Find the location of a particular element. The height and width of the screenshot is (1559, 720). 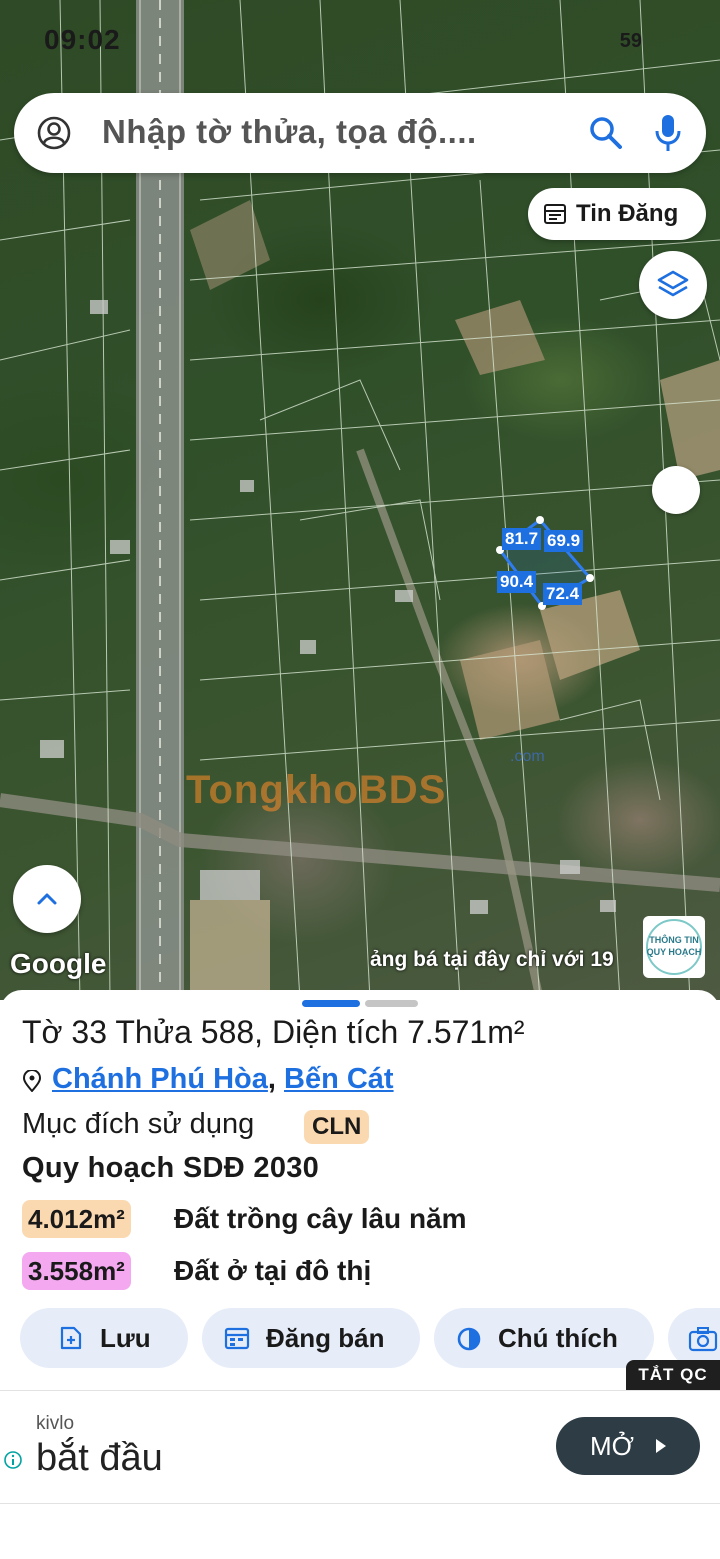

expand-button is located at coordinates (47, 899).